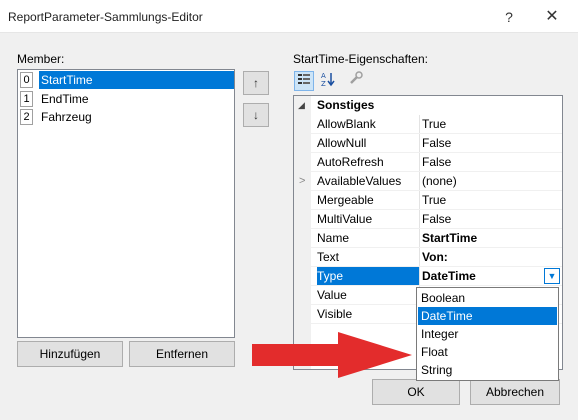 The image size is (578, 420). I want to click on property-name: AvailableValues, so click(359, 181).